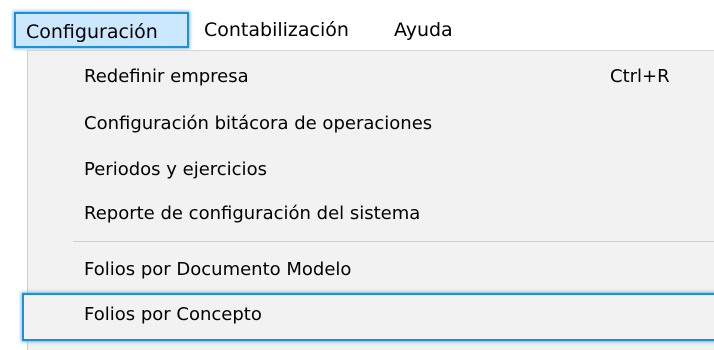 Image resolution: width=714 pixels, height=350 pixels. I want to click on menu-ayuda: Ayuda, so click(419, 30).